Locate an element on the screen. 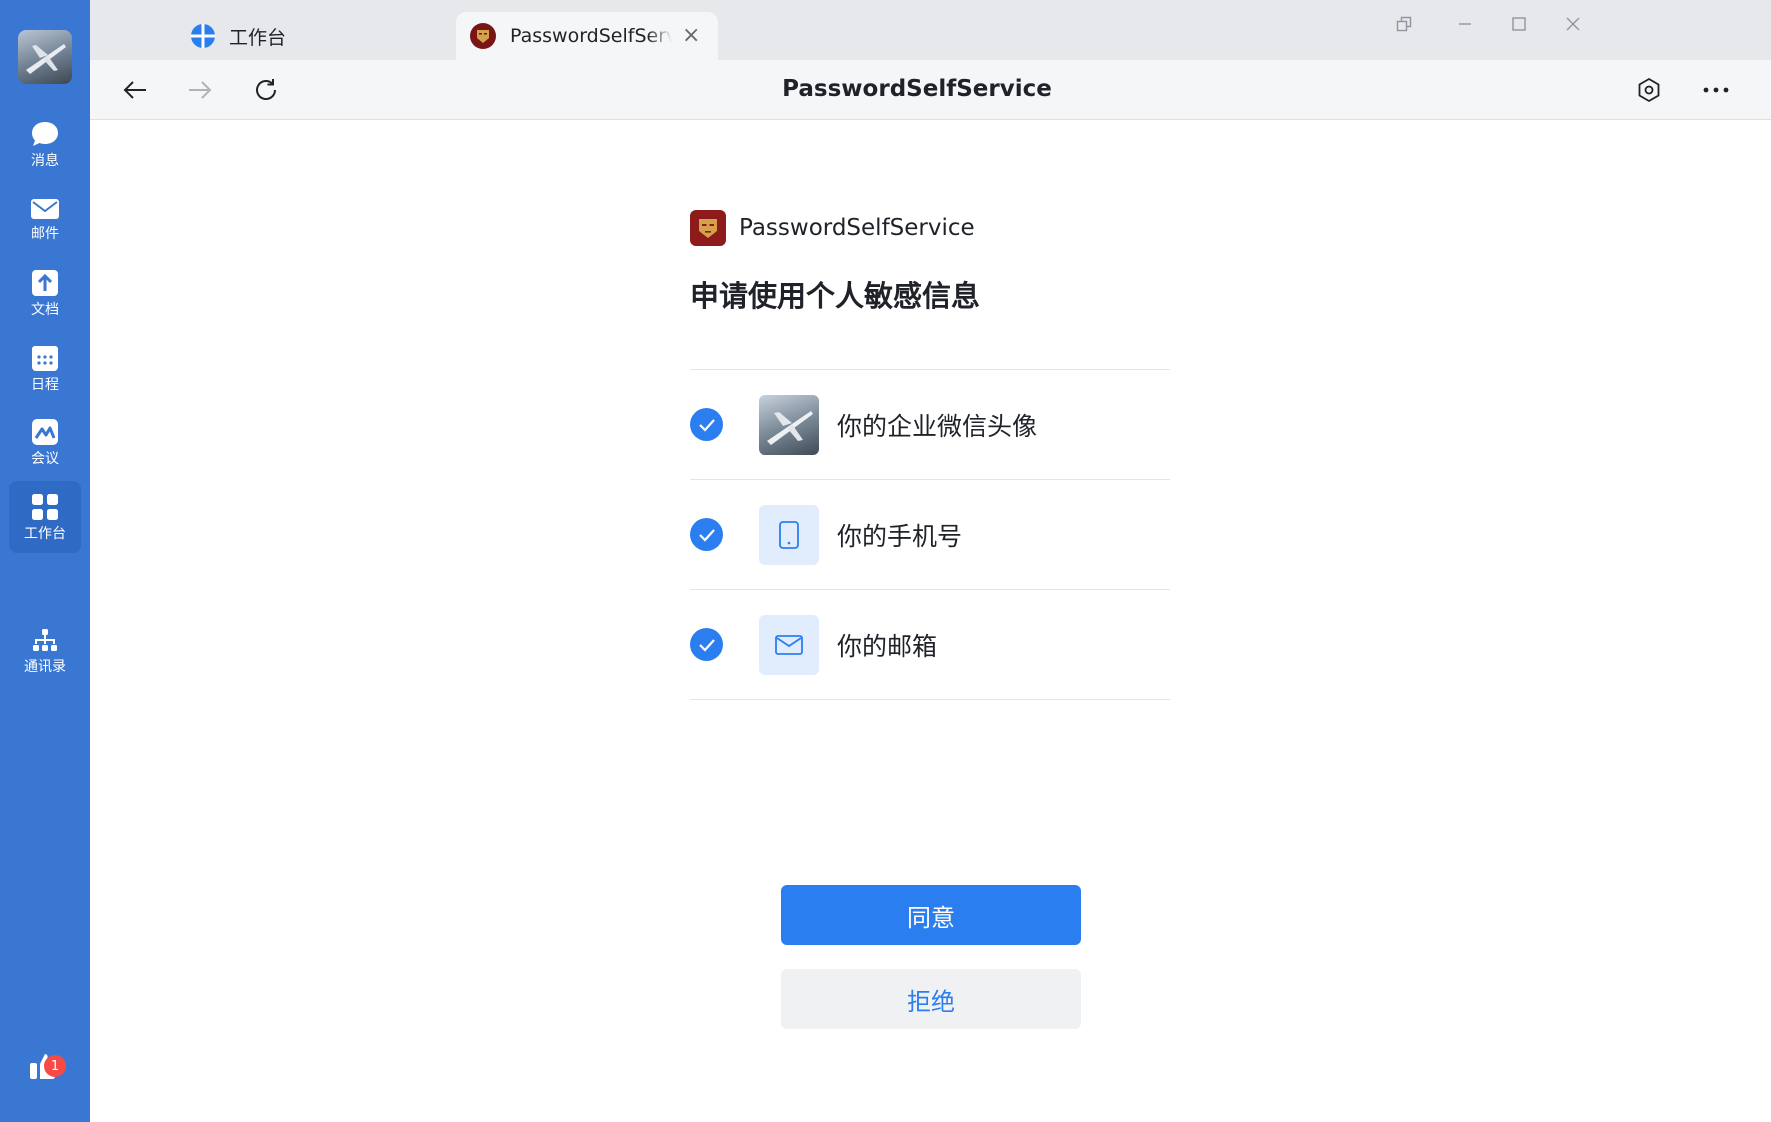 The height and width of the screenshot is (1122, 1771). settings-icon is located at coordinates (1649, 90).